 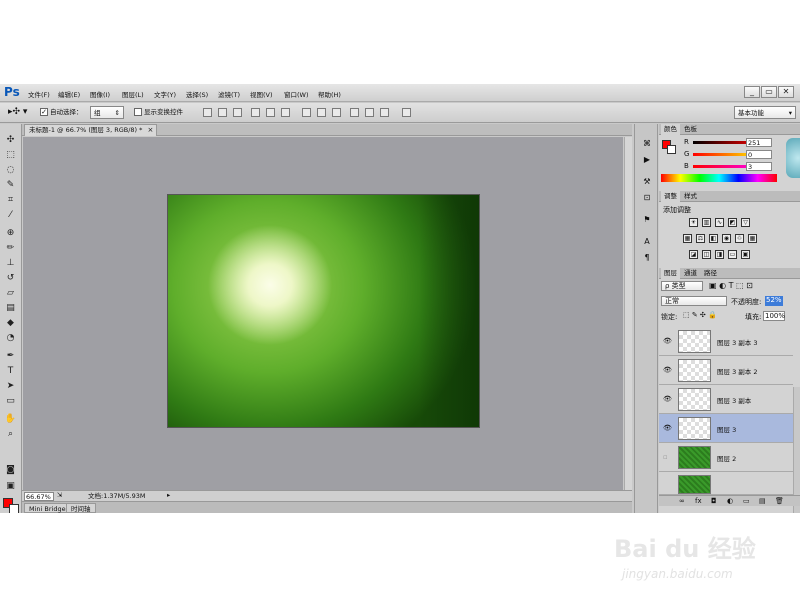 I want to click on blur-tool-icon: ◆, so click(x=10, y=323).